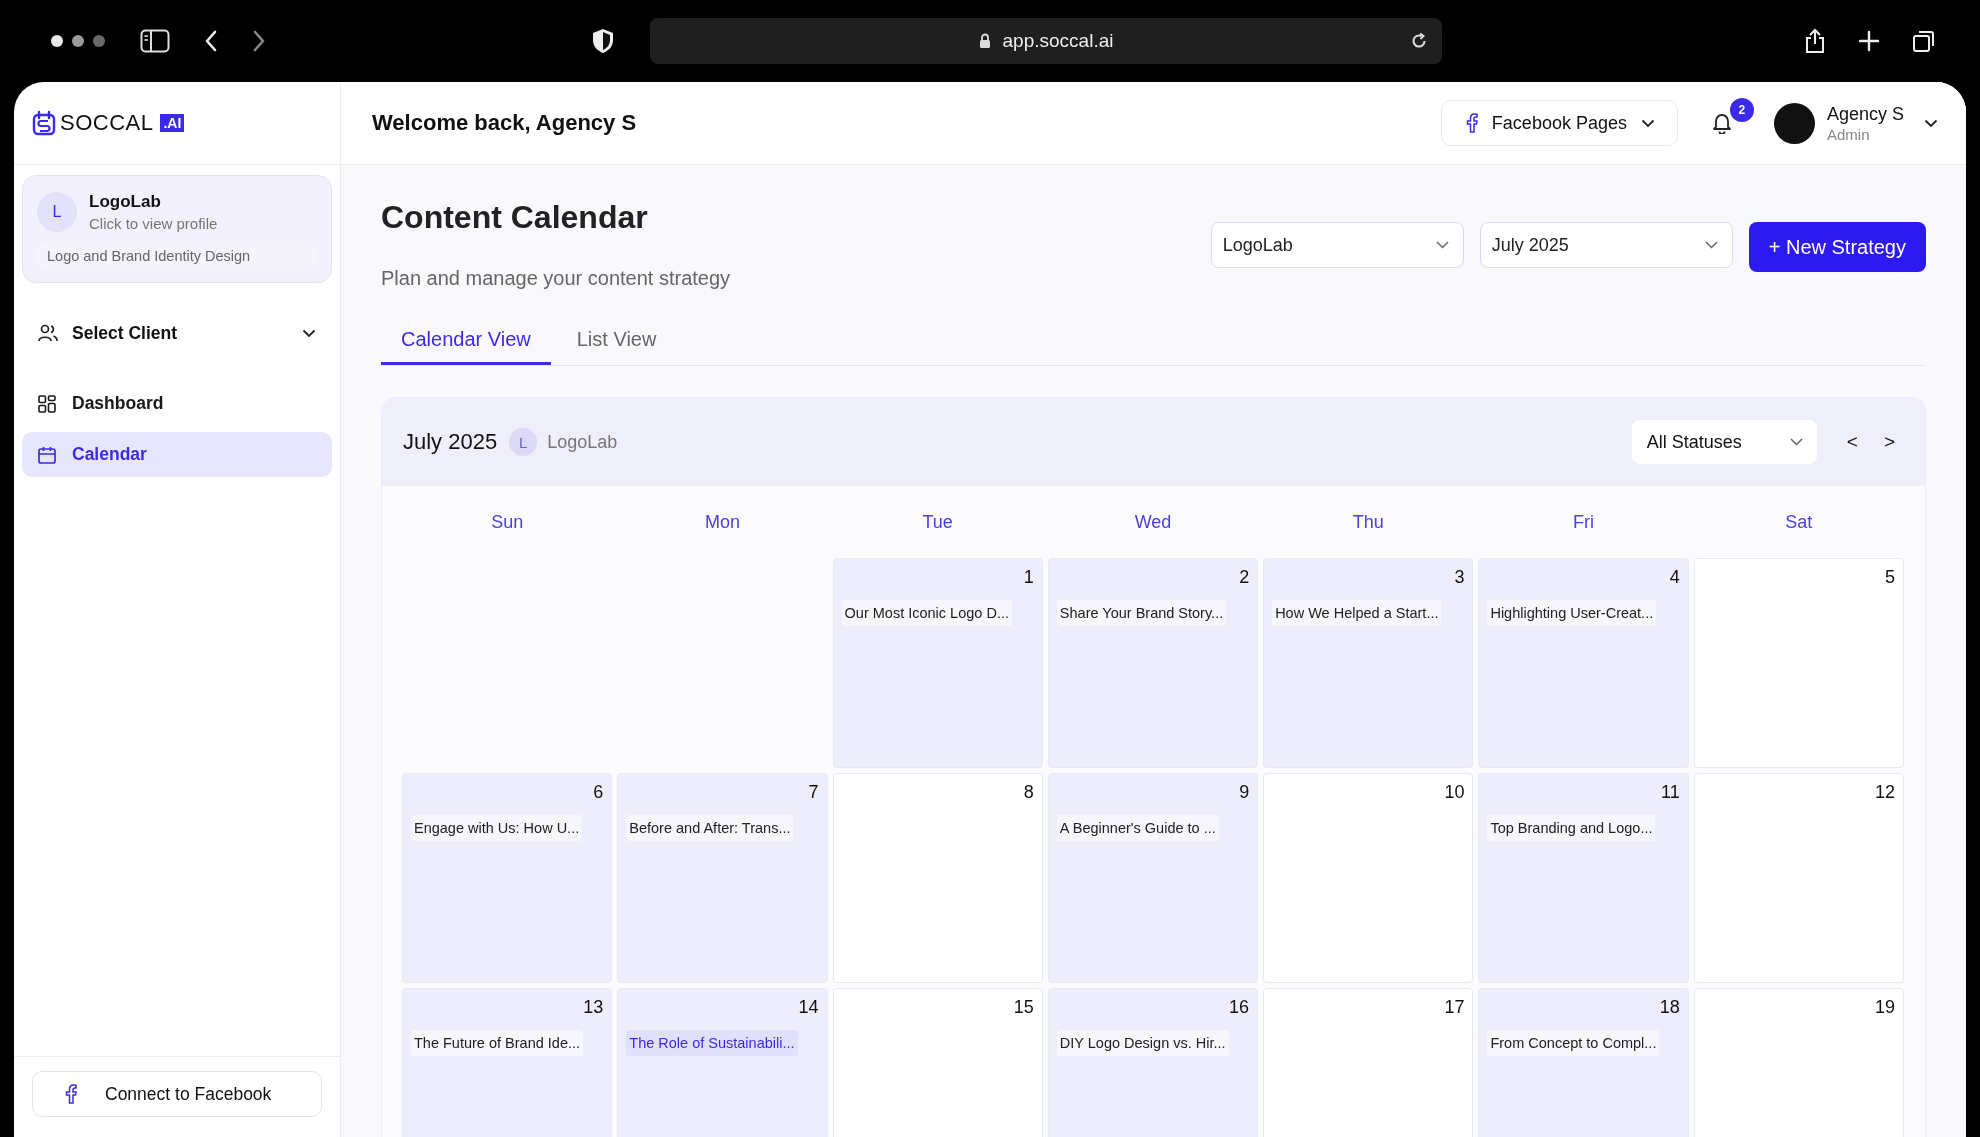 The width and height of the screenshot is (1980, 1137). Describe the element at coordinates (177, 333) in the screenshot. I see `client-select: Select Client` at that location.